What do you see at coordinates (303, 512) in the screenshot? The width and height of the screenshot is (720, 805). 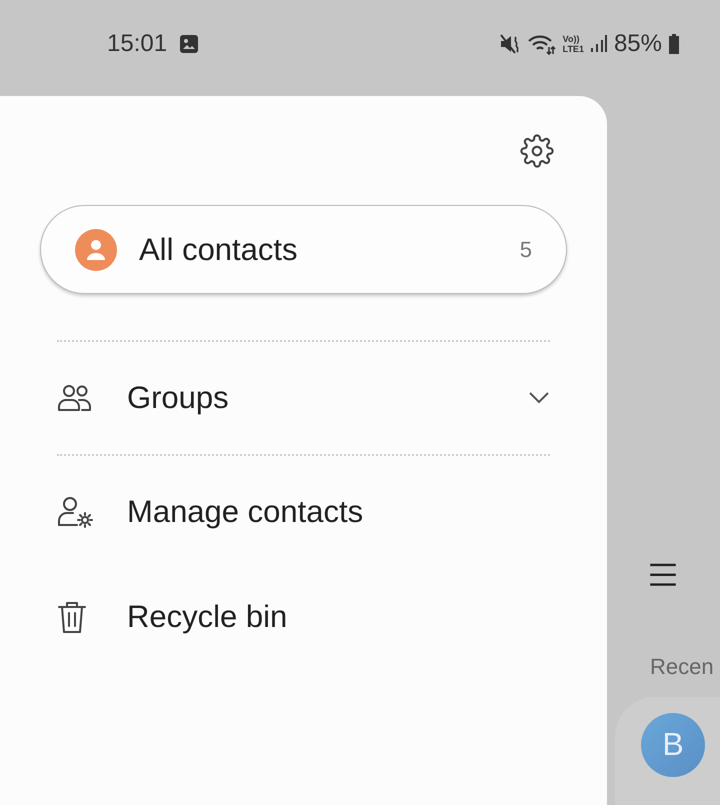 I see `drawer-item: Manage contacts` at bounding box center [303, 512].